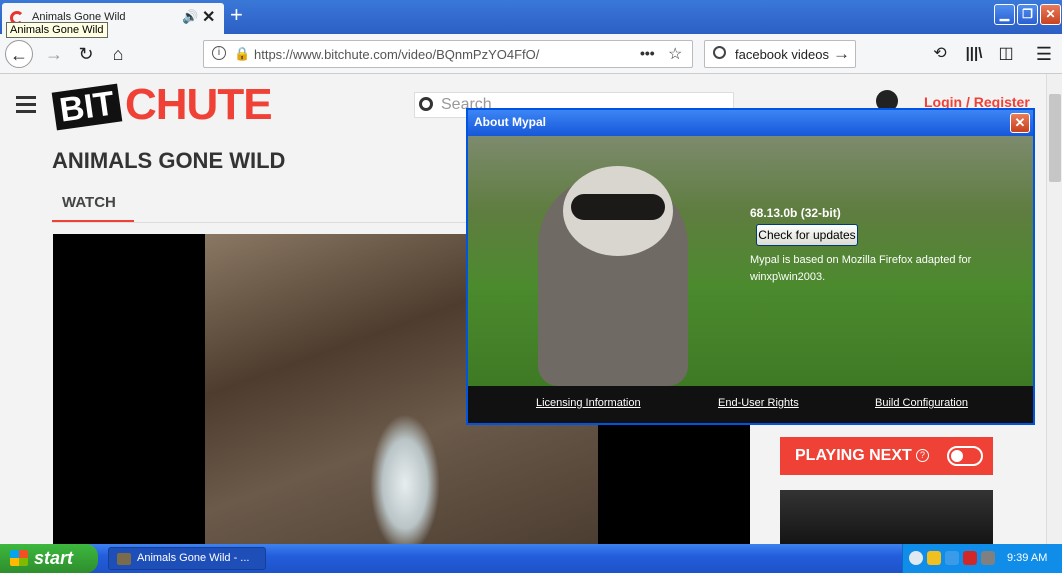  Describe the element at coordinates (54, 54) in the screenshot. I see `forward-button: →` at that location.